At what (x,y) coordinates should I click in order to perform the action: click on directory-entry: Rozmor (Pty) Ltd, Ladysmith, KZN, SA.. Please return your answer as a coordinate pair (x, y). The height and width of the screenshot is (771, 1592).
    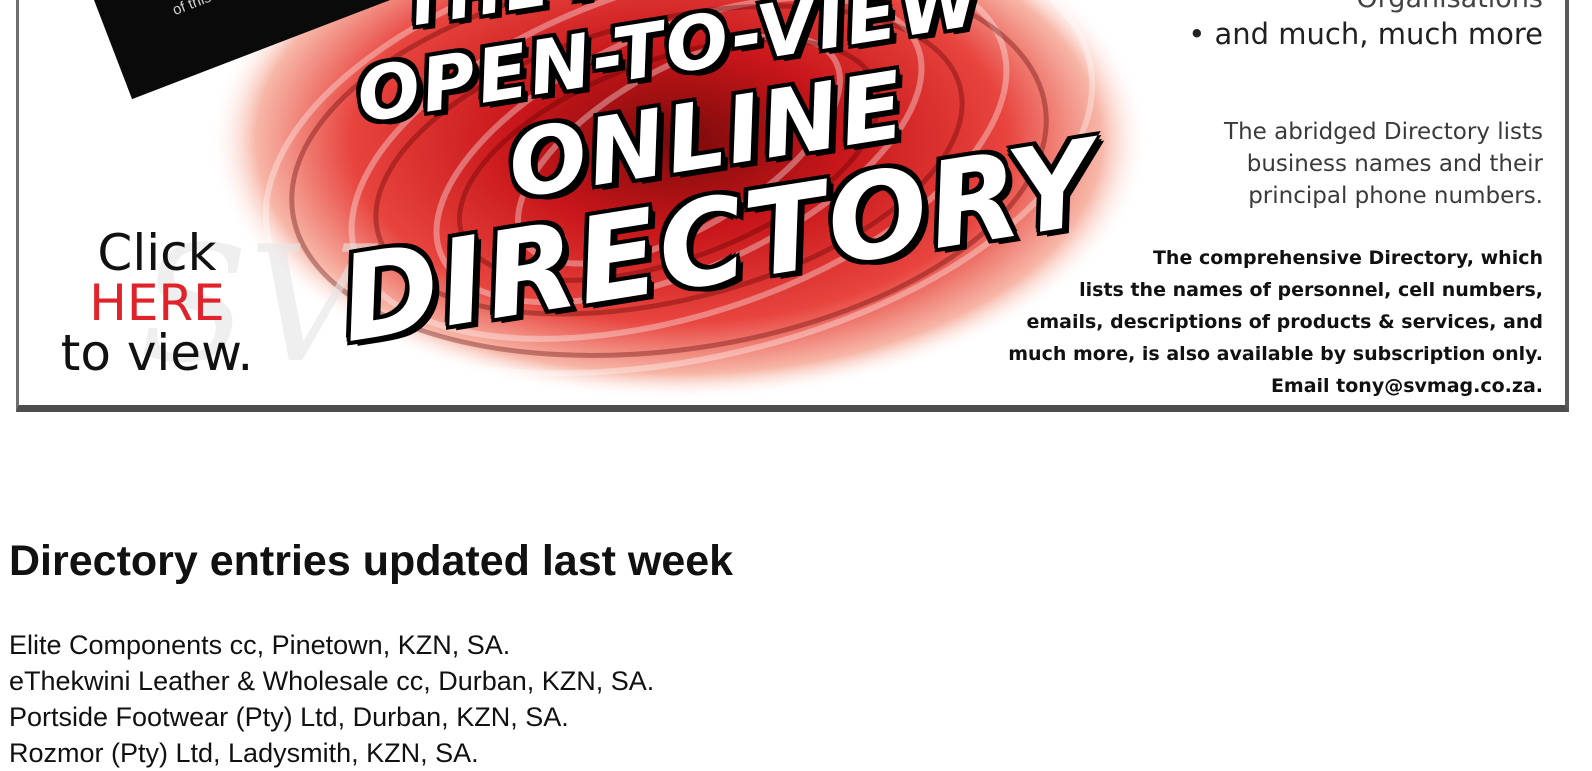
    Looking at the image, I should click on (331, 753).